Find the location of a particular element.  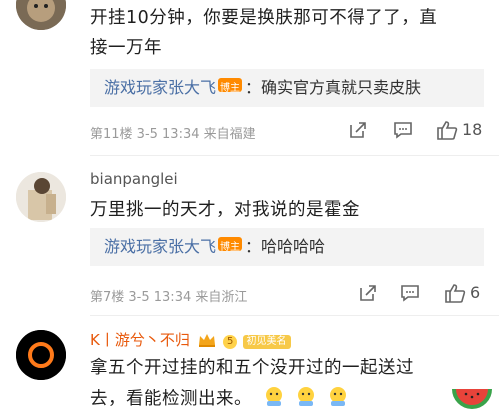

like-count: 18 is located at coordinates (472, 129).